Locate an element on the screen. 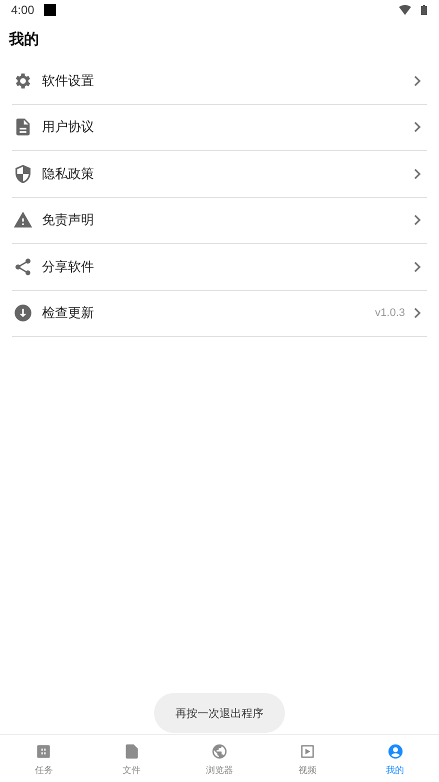  shield-icon is located at coordinates (23, 174).